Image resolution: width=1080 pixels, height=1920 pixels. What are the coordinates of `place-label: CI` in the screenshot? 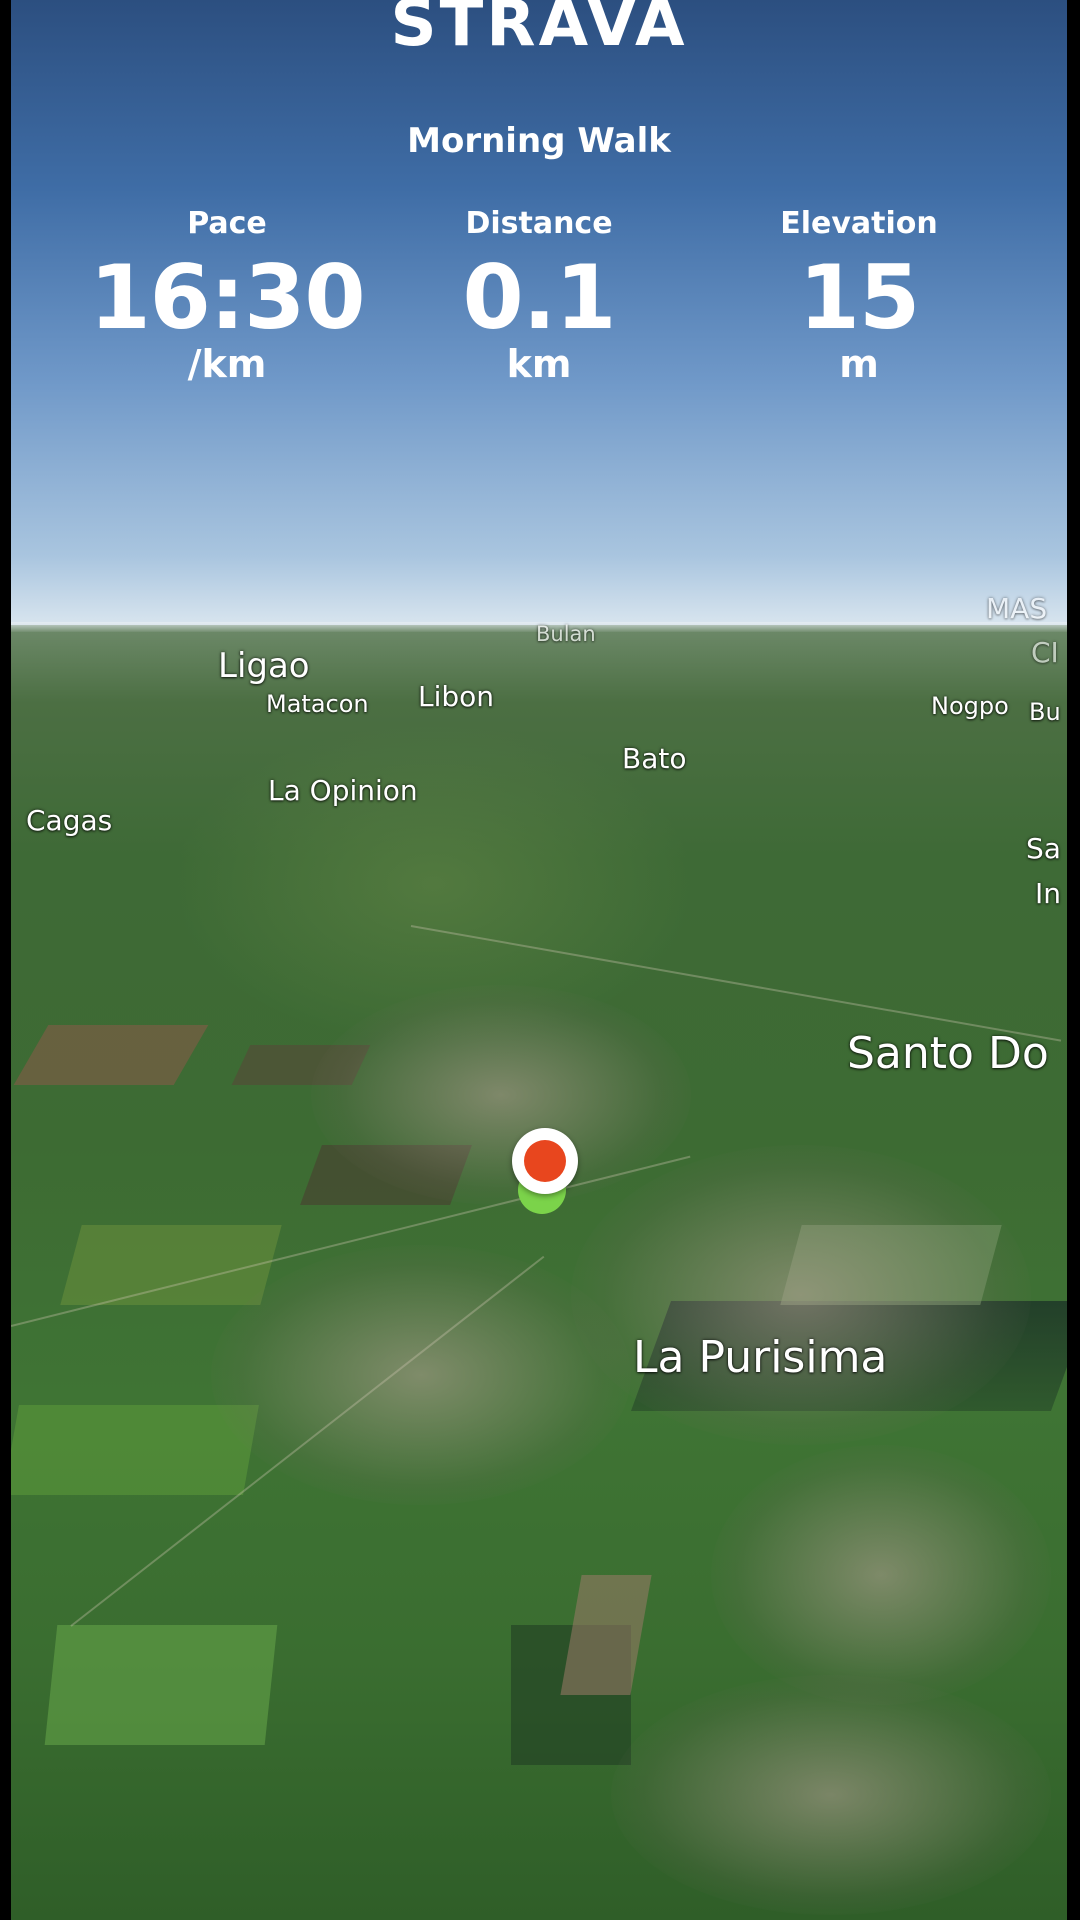 It's located at (1045, 652).